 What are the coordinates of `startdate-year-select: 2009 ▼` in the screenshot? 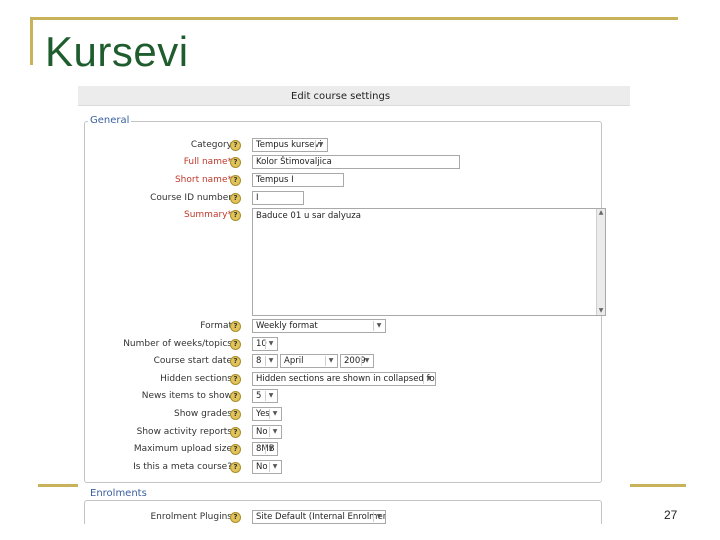 It's located at (357, 361).